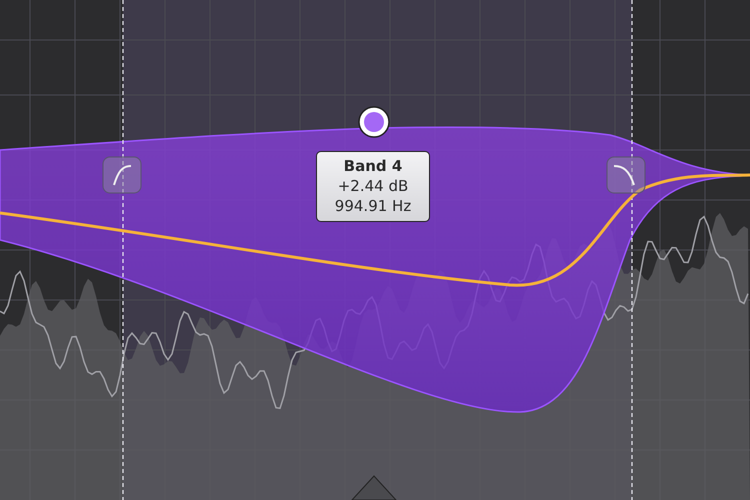 This screenshot has height=500, width=750. I want to click on band-node, so click(374, 122).